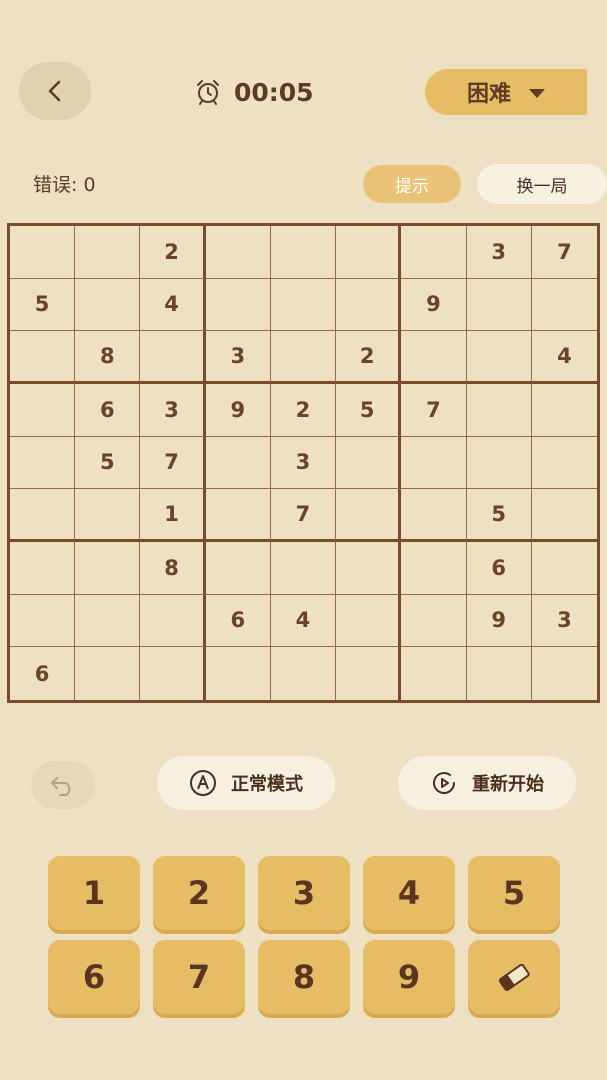 The image size is (607, 1080). What do you see at coordinates (409, 977) in the screenshot?
I see `key-9: 9` at bounding box center [409, 977].